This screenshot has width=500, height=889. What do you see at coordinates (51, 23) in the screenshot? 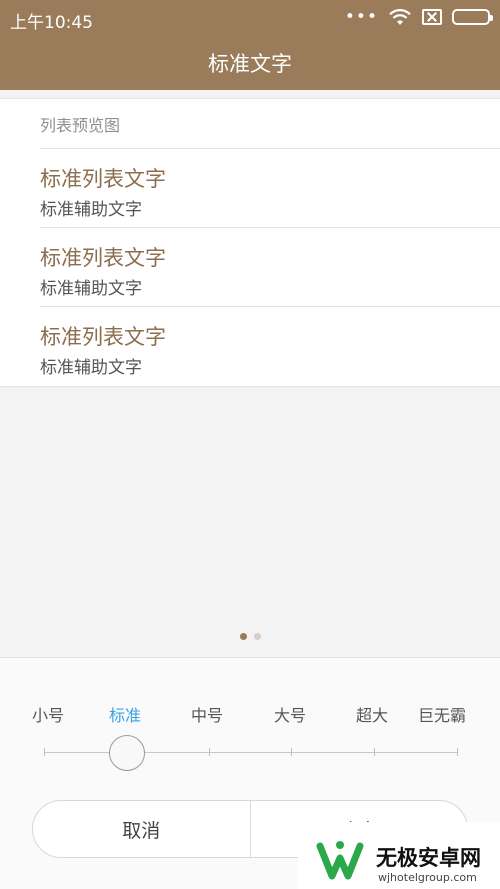
I see `status-time: 上午10:45` at bounding box center [51, 23].